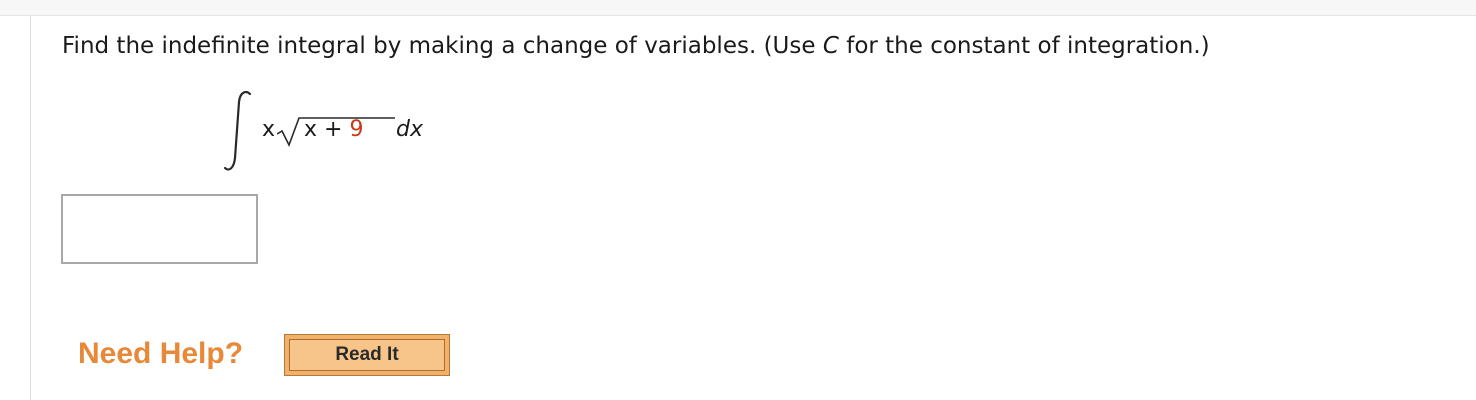 The width and height of the screenshot is (1476, 400). What do you see at coordinates (269, 129) in the screenshot?
I see `outer-factor: x` at bounding box center [269, 129].